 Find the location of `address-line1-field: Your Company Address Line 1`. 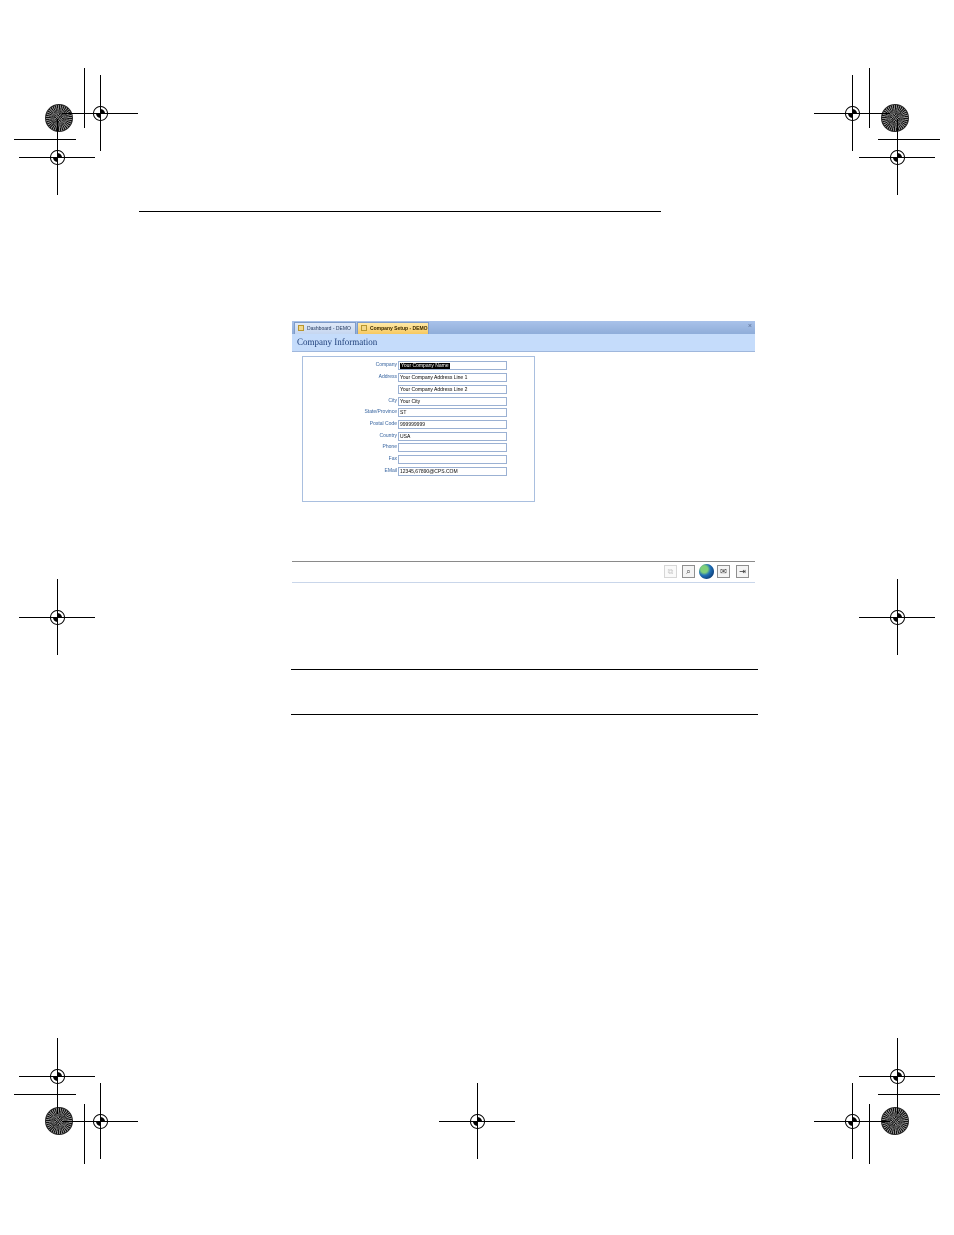

address-line1-field: Your Company Address Line 1 is located at coordinates (452, 377).